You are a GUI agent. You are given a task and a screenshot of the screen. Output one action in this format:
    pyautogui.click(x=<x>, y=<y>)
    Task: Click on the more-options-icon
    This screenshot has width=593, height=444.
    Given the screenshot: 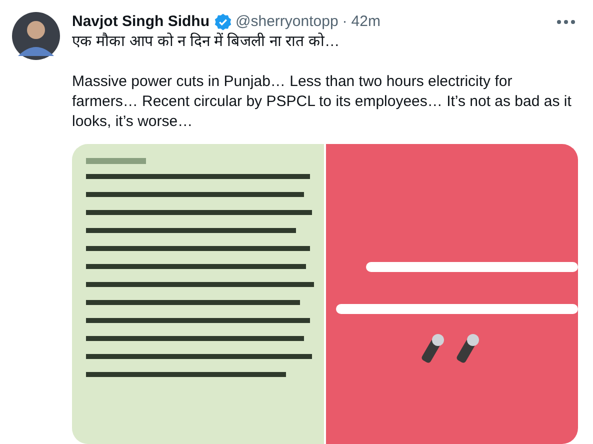 What is the action you would take?
    pyautogui.click(x=566, y=22)
    